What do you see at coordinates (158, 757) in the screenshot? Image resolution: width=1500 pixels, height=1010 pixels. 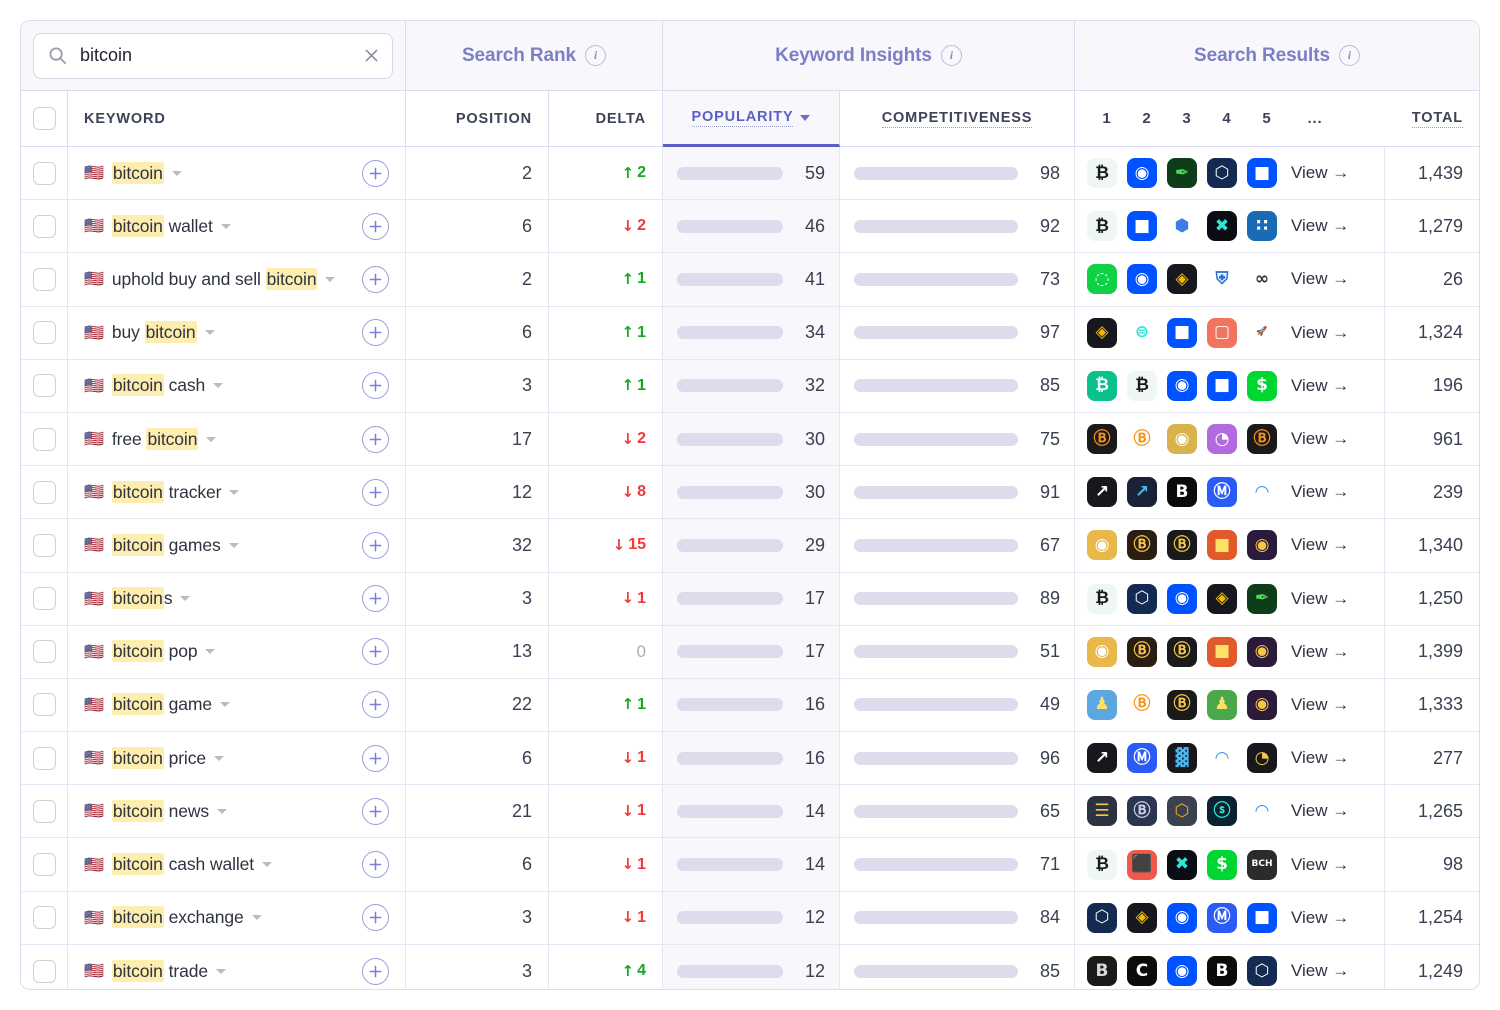 I see `keyword-label: bitcoin price` at bounding box center [158, 757].